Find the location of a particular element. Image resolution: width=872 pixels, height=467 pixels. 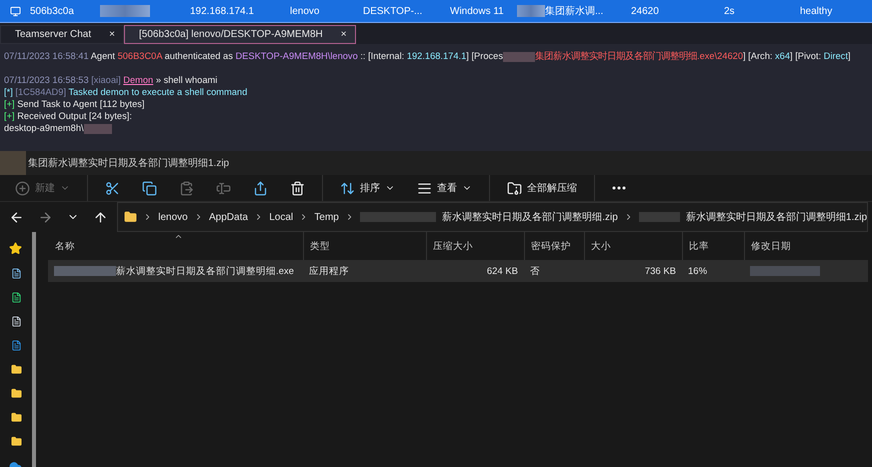

trash-icon is located at coordinates (297, 188).